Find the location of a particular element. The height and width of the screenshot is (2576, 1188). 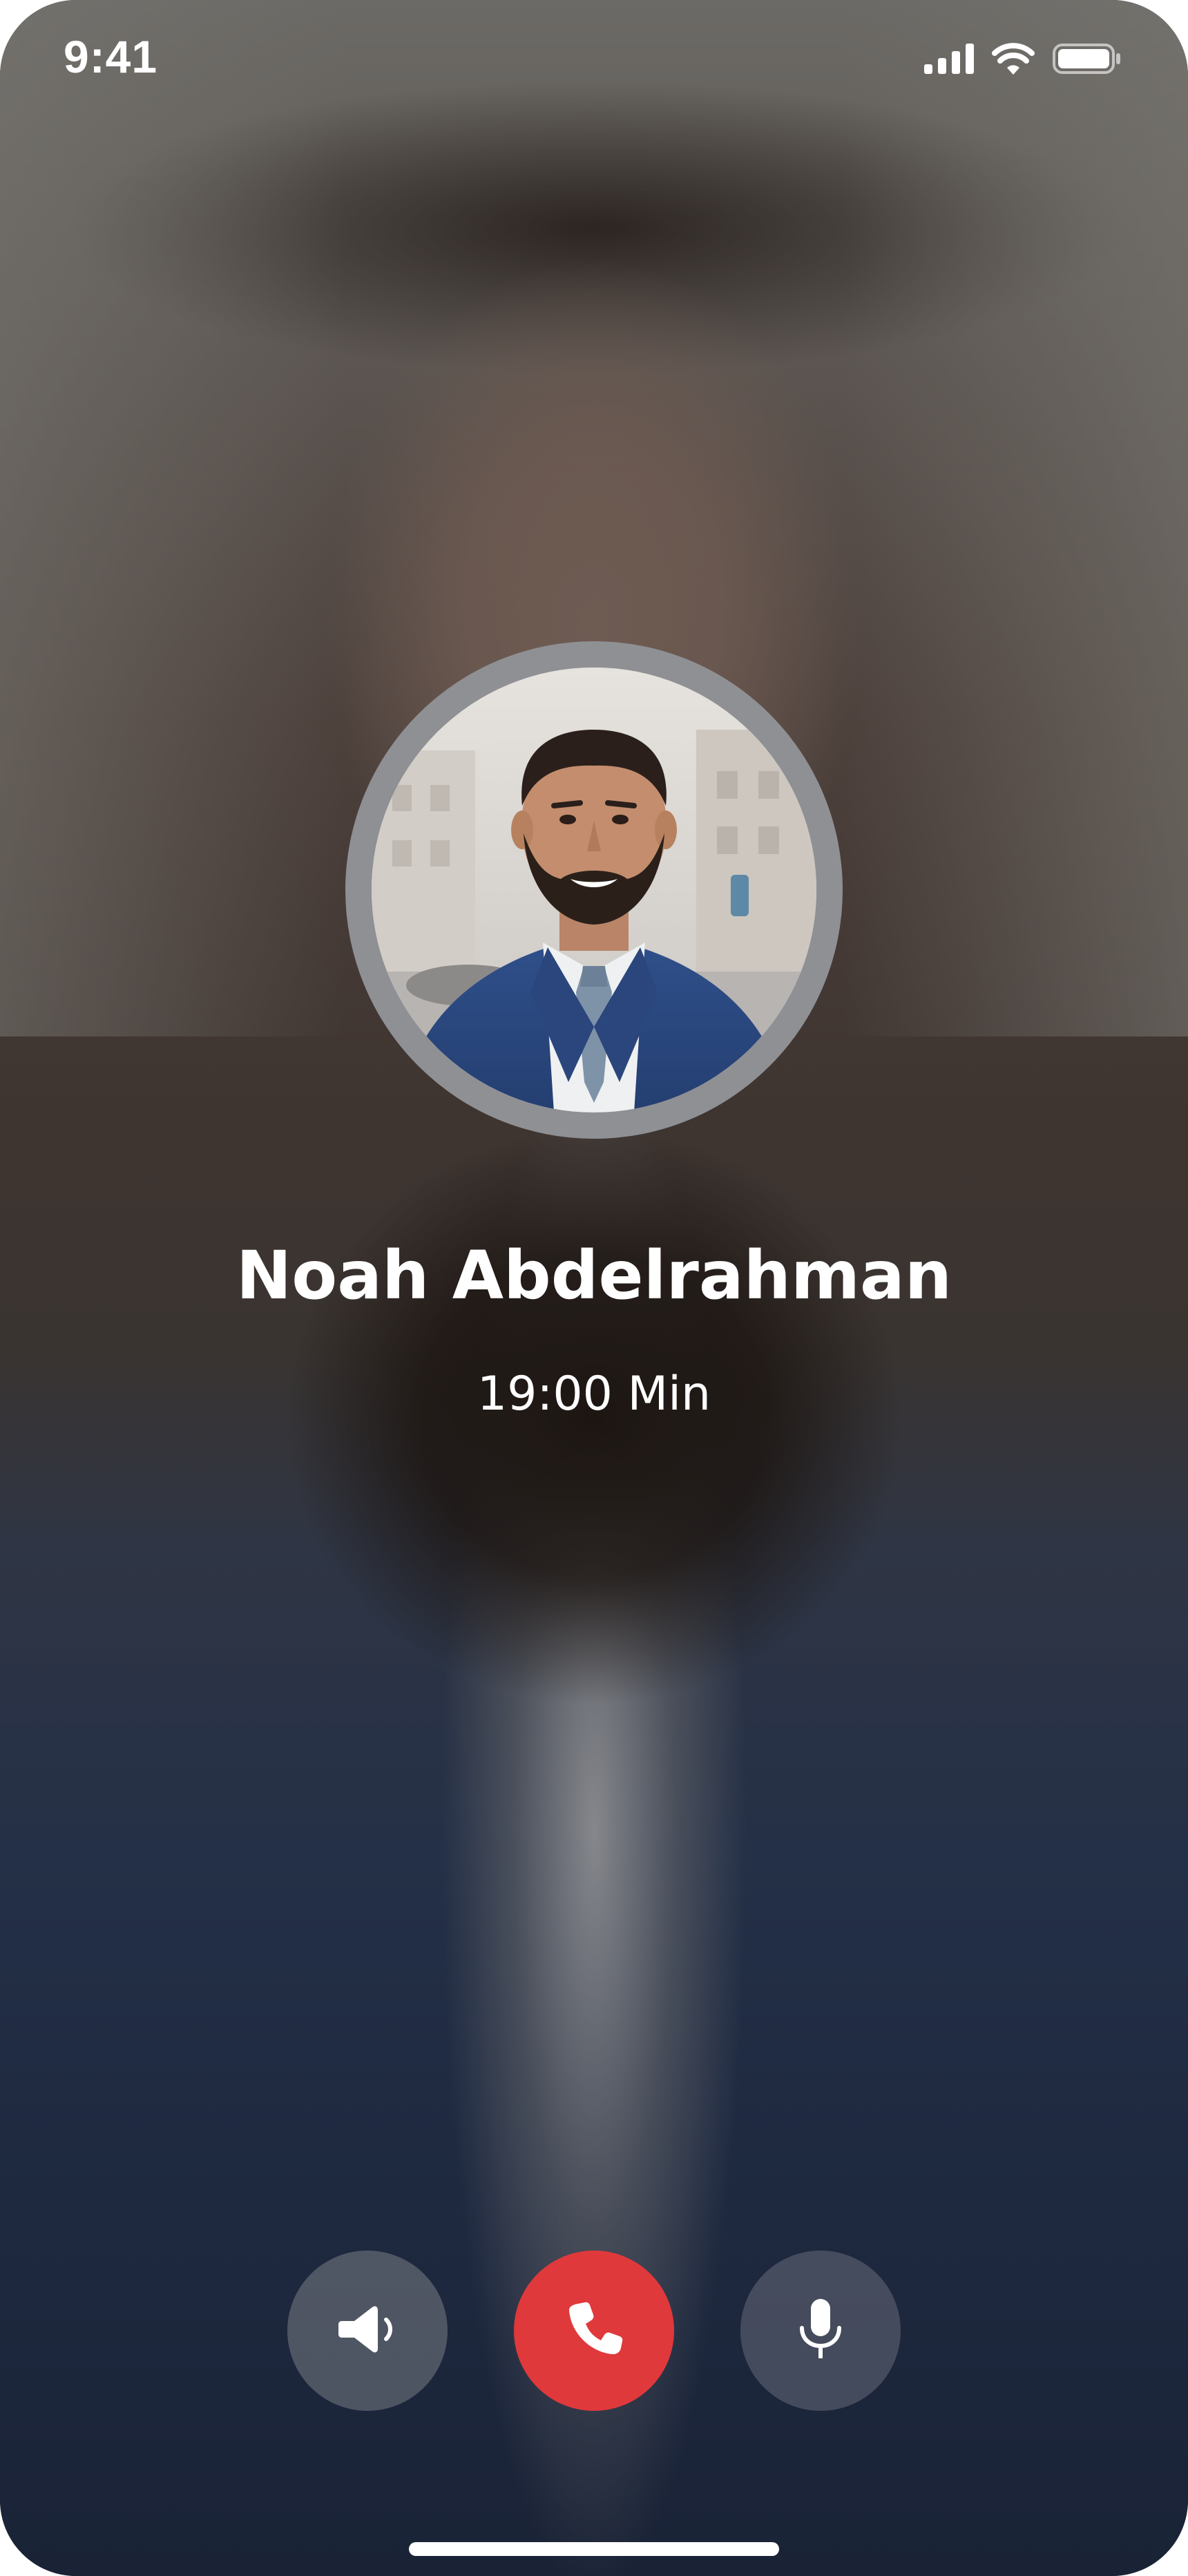

cellular-signal-icon is located at coordinates (949, 60).